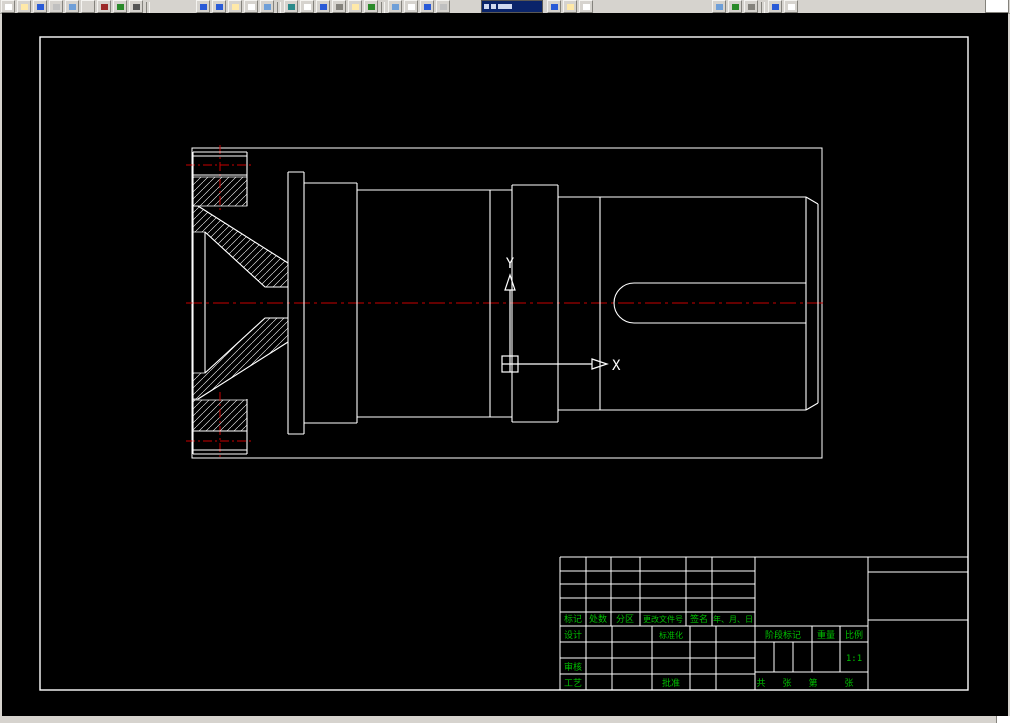 The height and width of the screenshot is (723, 1010). Describe the element at coordinates (733, 619) in the screenshot. I see `titleblock-date-label: 年、月、日` at that location.